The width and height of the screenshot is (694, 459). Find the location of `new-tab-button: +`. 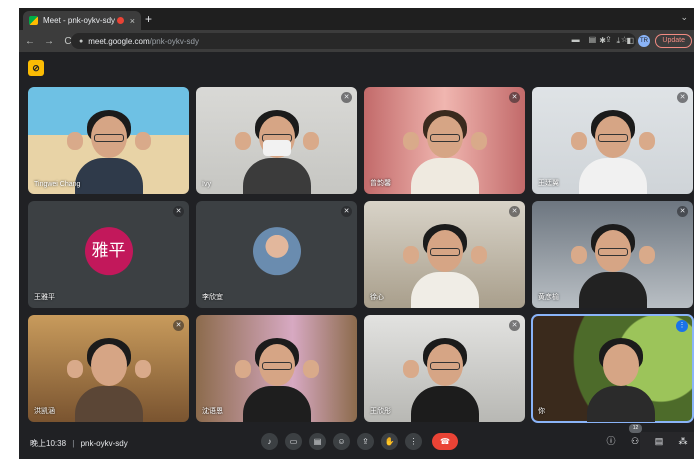

new-tab-button: + is located at coordinates (148, 19).